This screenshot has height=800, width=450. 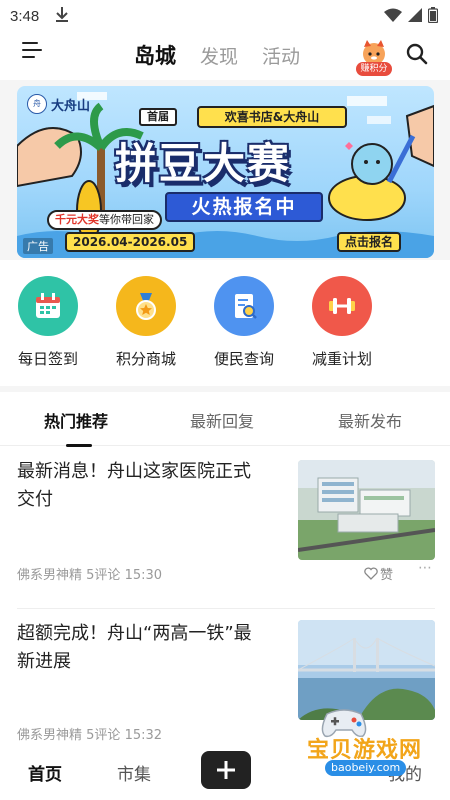 What do you see at coordinates (130, 242) in the screenshot?
I see `banner-date: 2026.04-2026.05` at bounding box center [130, 242].